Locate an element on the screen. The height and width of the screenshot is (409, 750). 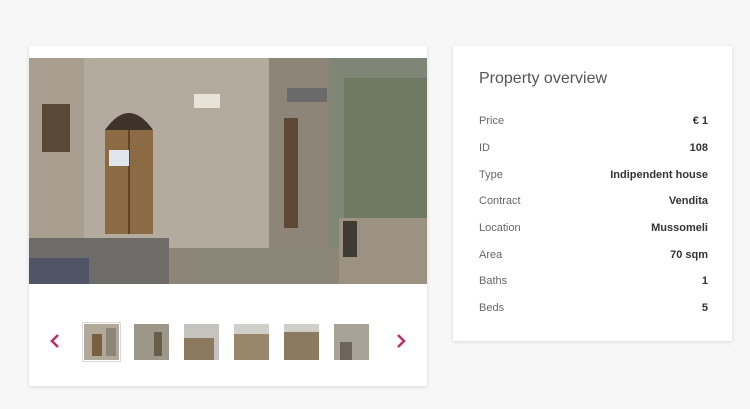
overview-row-area: Area 70 sqm is located at coordinates (593, 254).